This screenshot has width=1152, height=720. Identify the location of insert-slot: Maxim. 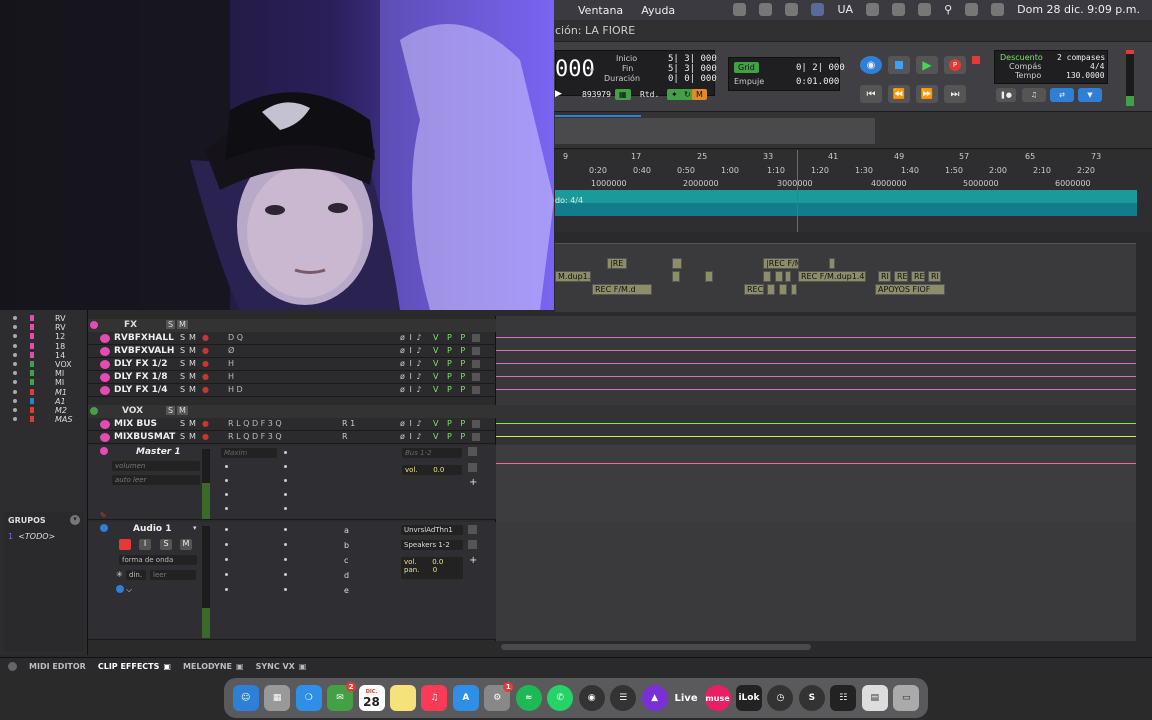
(249, 453).